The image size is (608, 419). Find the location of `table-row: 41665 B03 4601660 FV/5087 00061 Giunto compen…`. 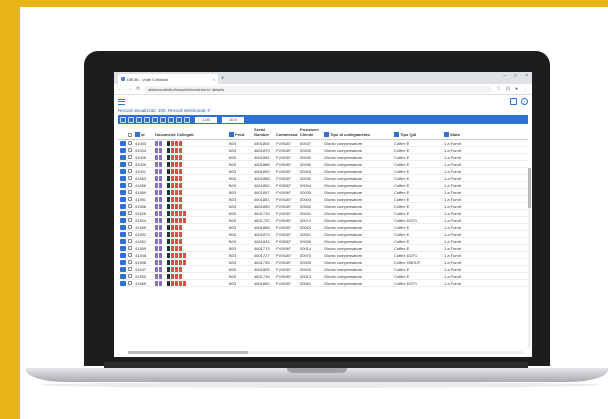

table-row: 41665 B03 4601660 FV/5087 00061 Giunto compen… is located at coordinates (323, 283).